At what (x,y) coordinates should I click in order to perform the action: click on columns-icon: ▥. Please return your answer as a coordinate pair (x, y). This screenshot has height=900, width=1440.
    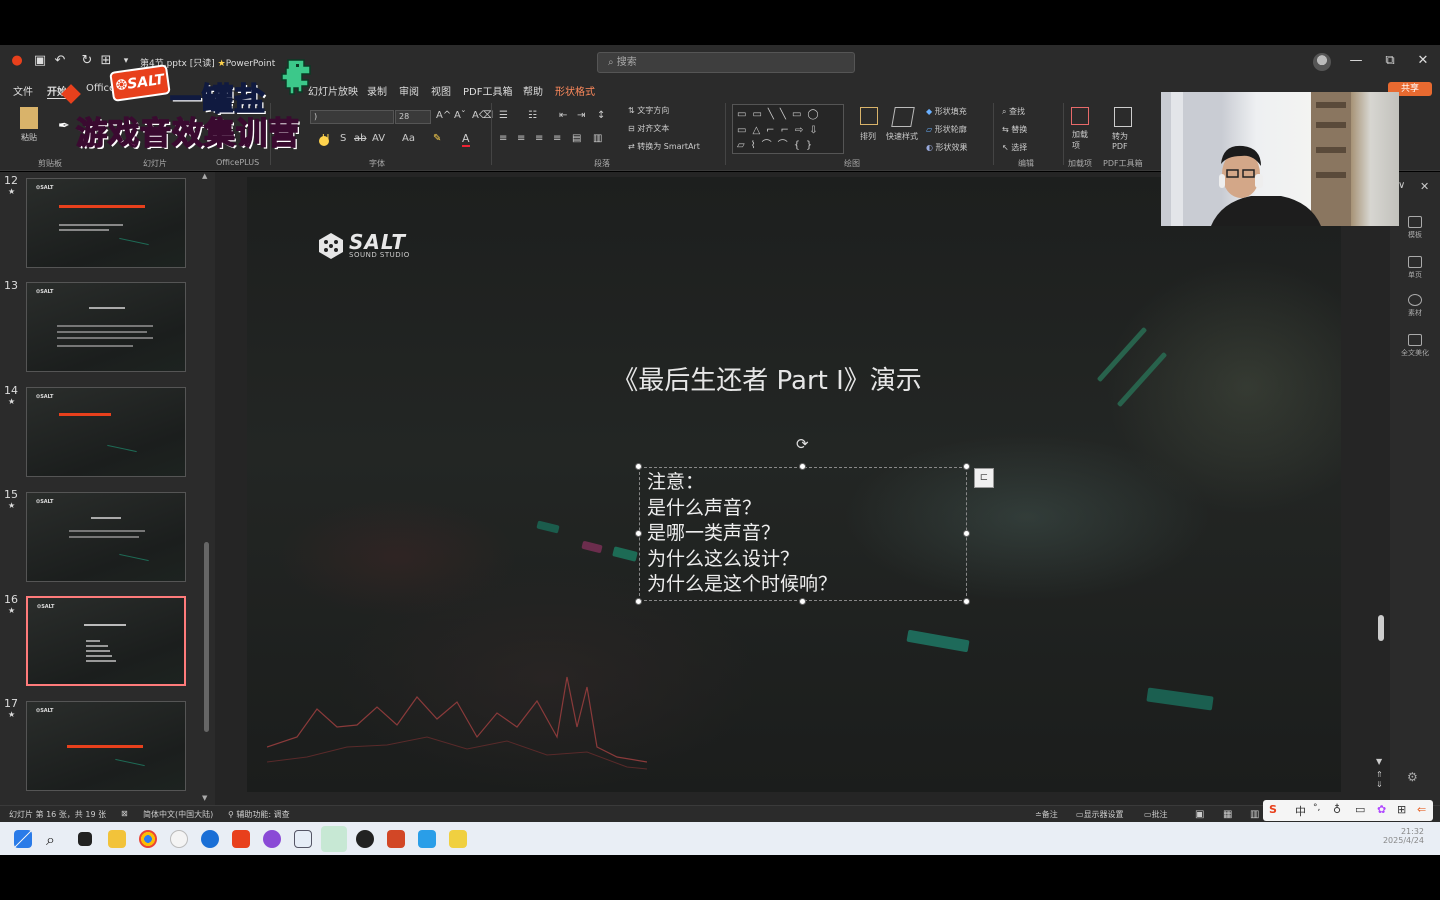
    Looking at the image, I should click on (597, 138).